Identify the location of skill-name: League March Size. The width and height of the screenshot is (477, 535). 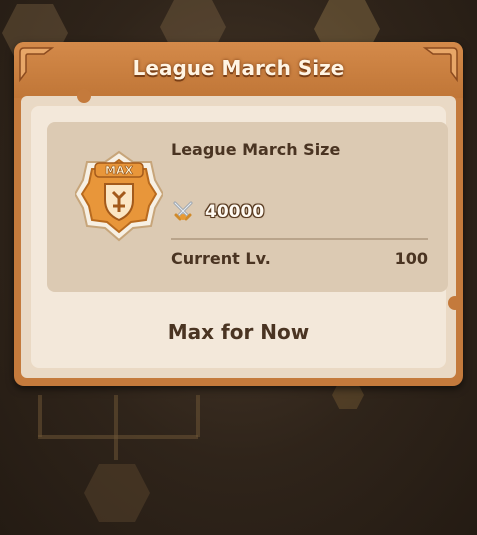
(256, 149).